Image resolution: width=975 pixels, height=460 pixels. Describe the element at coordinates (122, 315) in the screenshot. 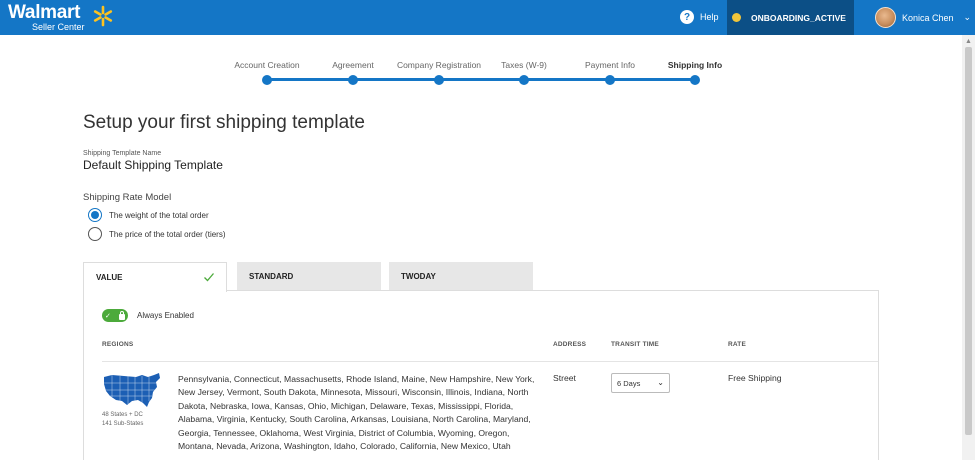

I see `lock-icon` at that location.